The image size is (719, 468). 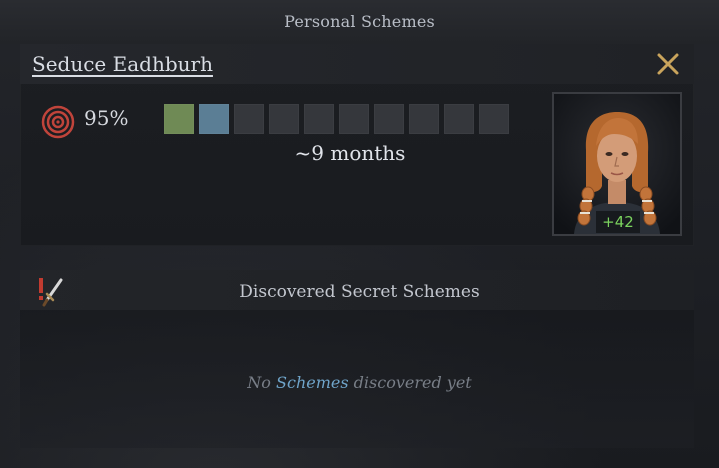 I want to click on empty-suffix: discovered yet, so click(x=412, y=382).